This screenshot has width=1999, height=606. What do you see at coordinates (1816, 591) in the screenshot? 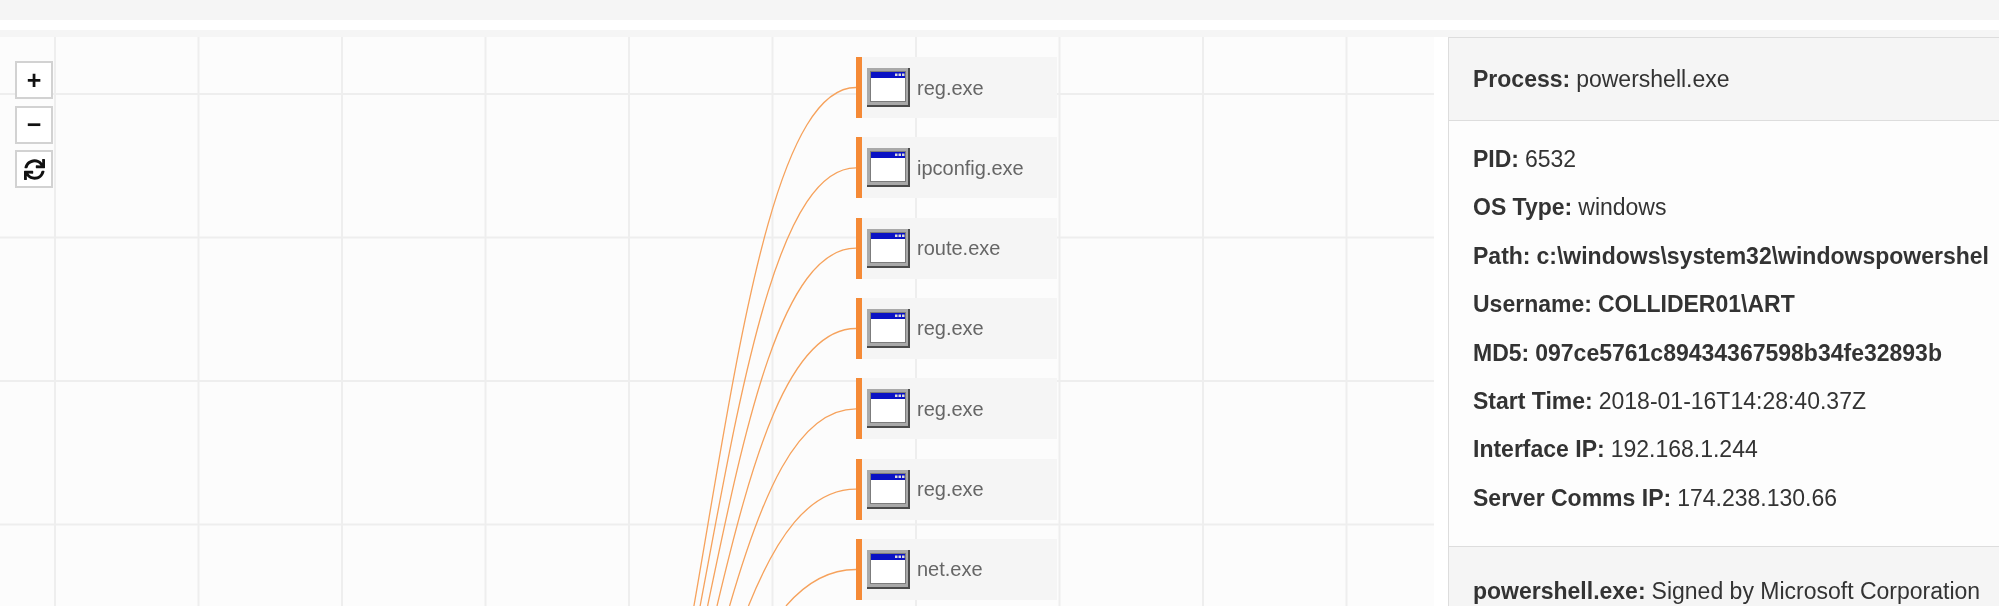
I see `signature-value: Signed by Microsoft Corporation` at bounding box center [1816, 591].